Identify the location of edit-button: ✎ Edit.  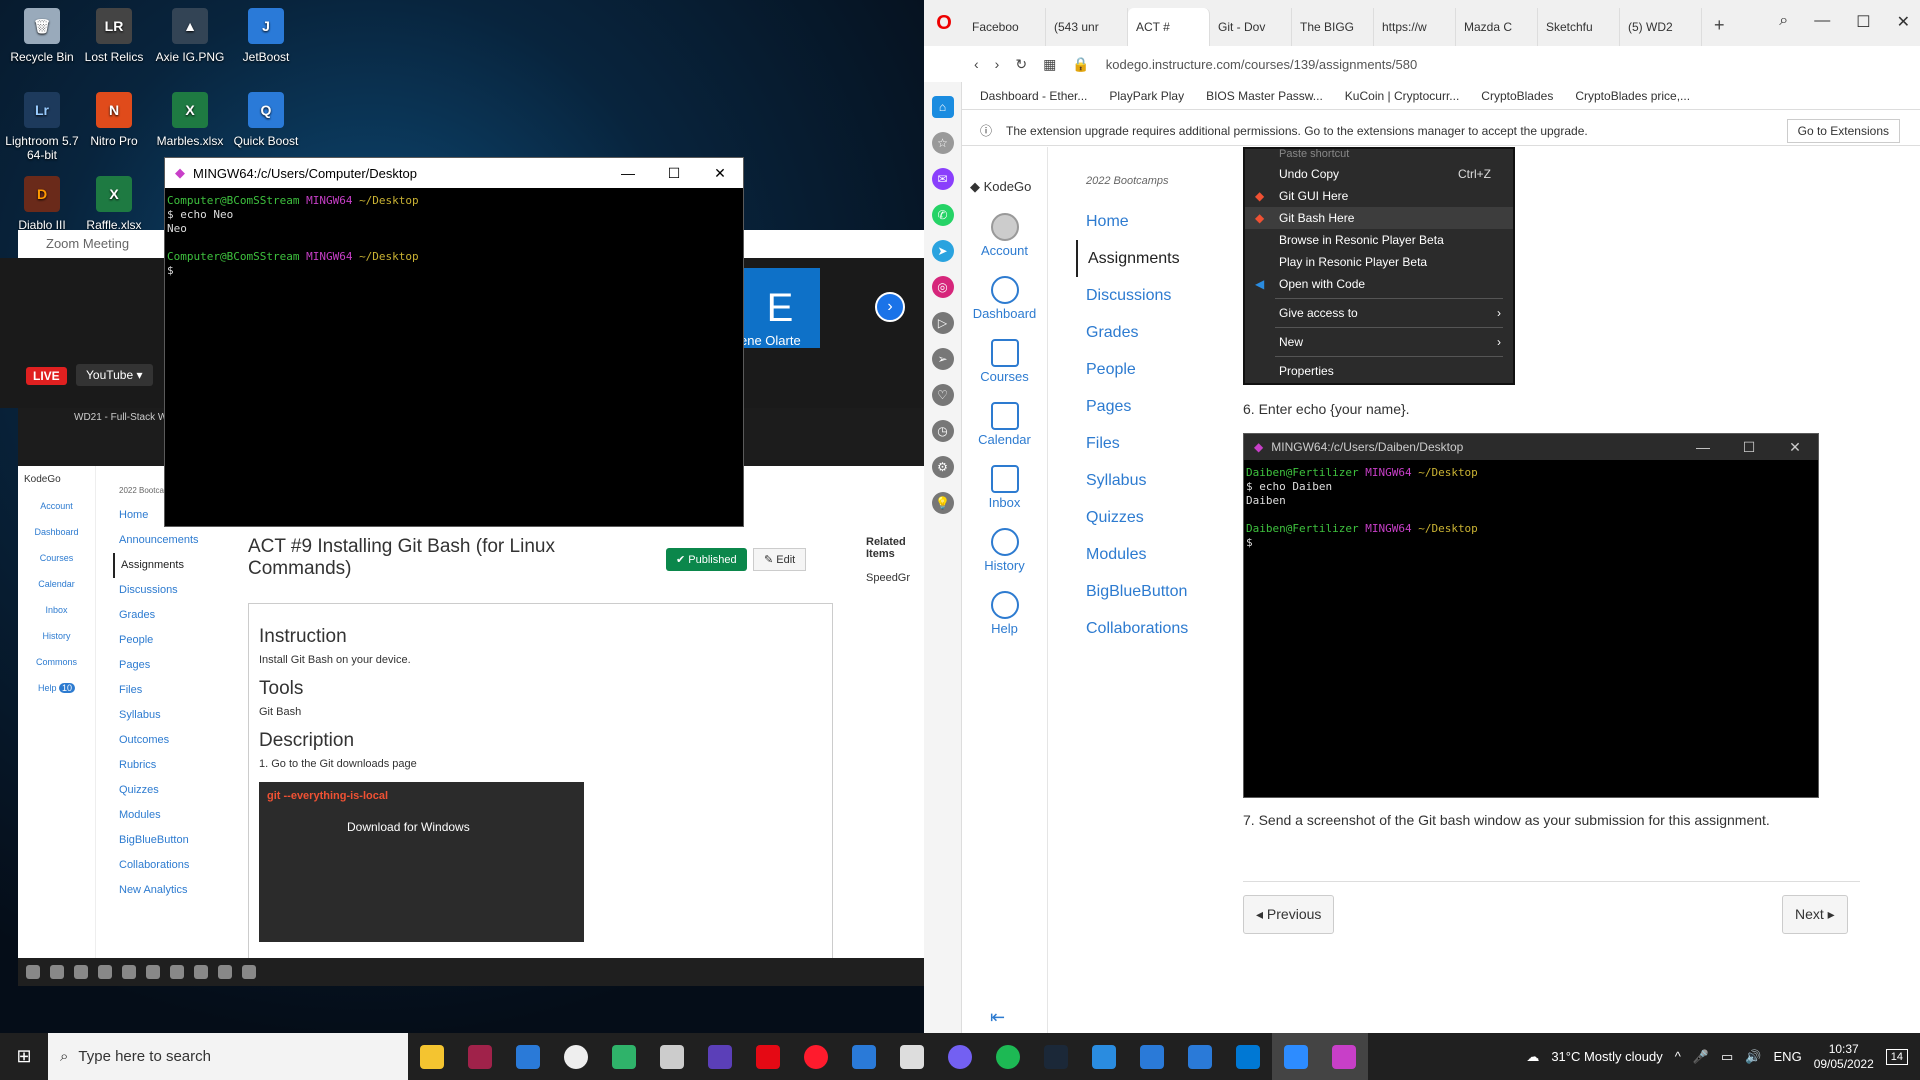
(780, 559).